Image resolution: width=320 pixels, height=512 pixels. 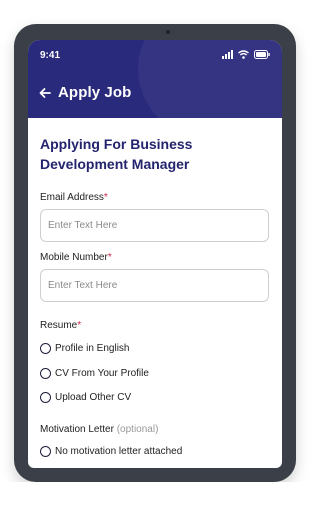 What do you see at coordinates (45, 93) in the screenshot?
I see `arrow-left-icon` at bounding box center [45, 93].